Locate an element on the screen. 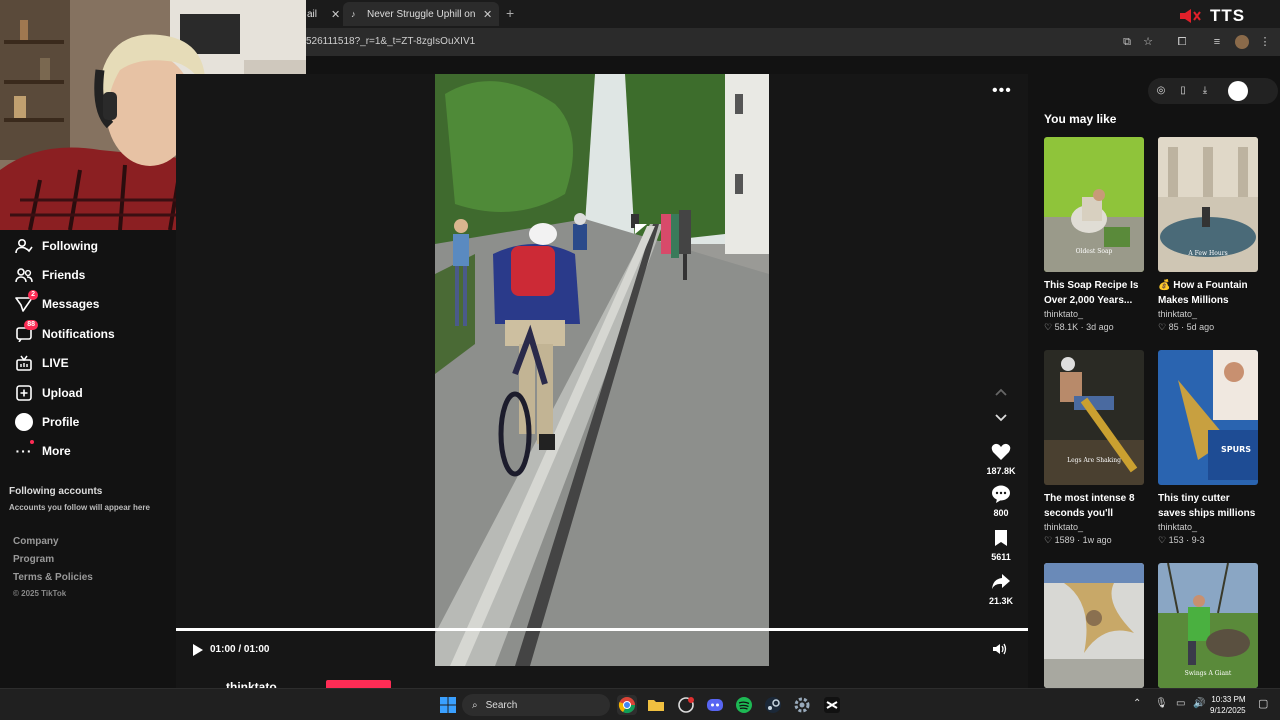  card-likes: 58.1K is located at coordinates (1066, 327).